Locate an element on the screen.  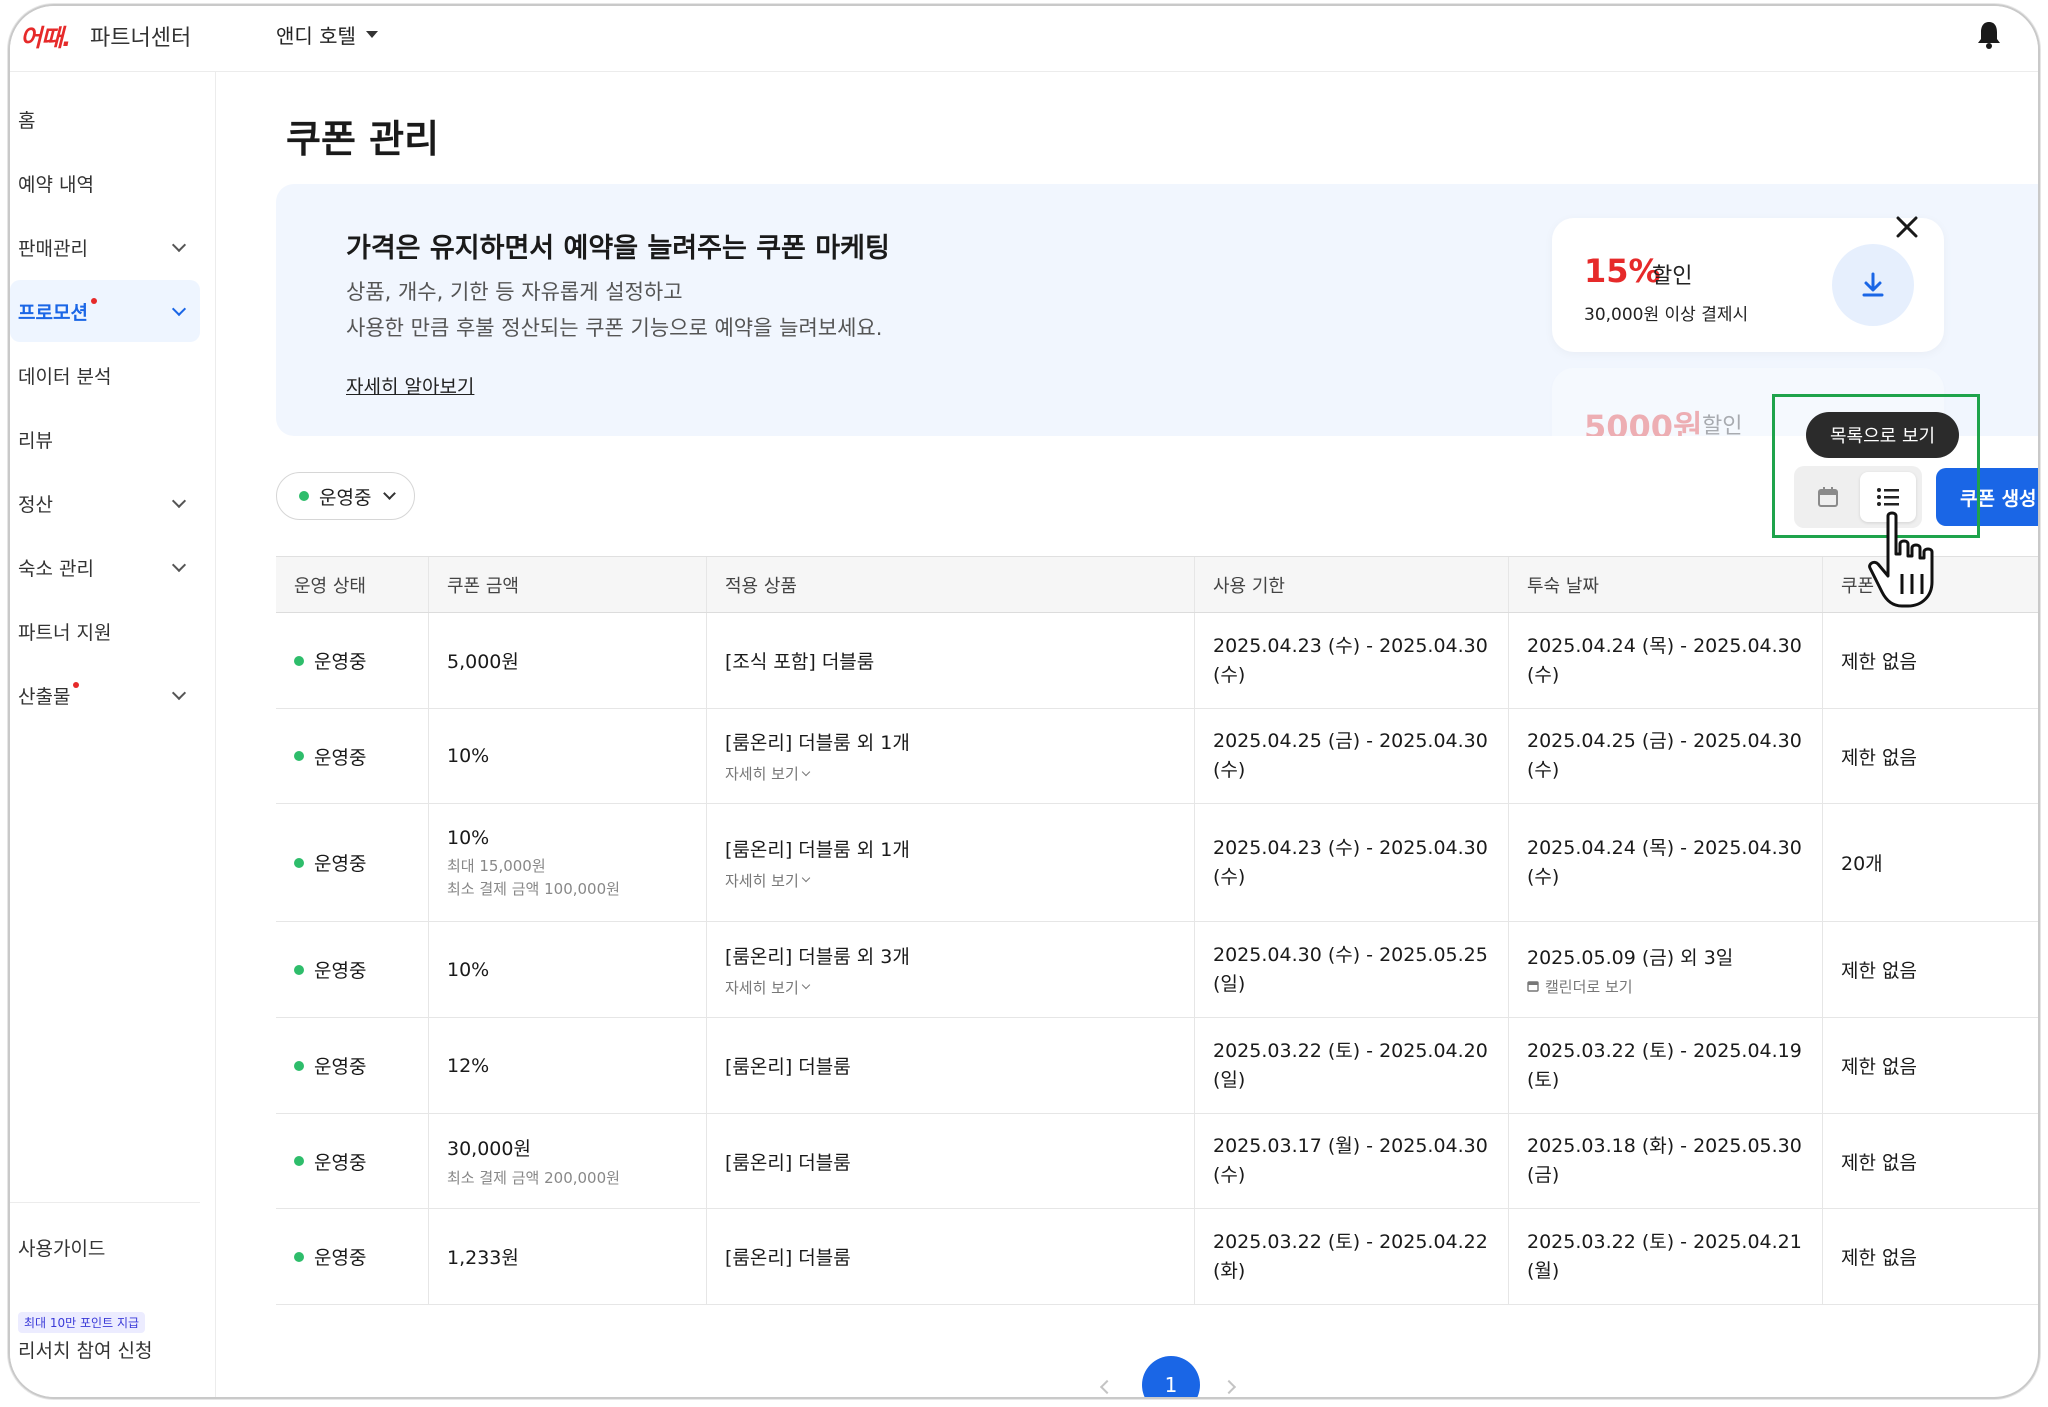
sidebar-item-analytics: 데이터 분석 is located at coordinates (105, 375).